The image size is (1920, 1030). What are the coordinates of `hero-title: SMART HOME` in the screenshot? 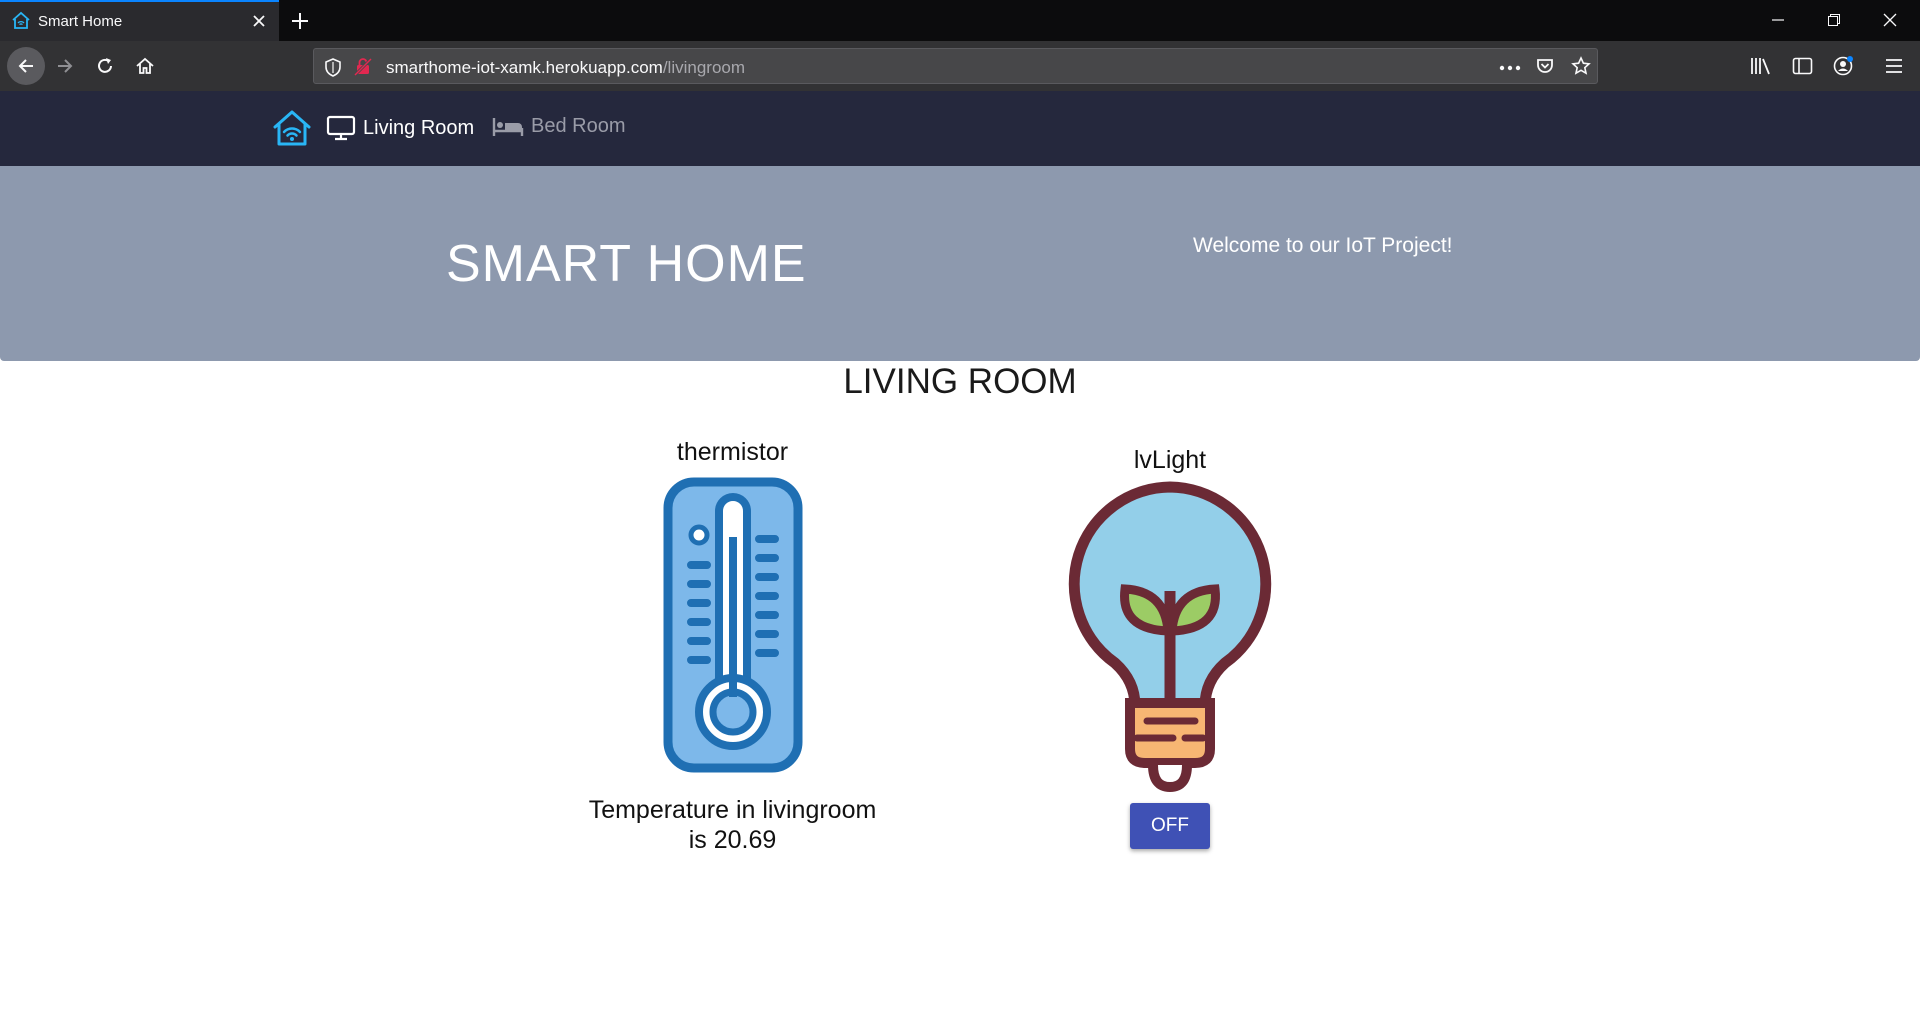 It's located at (626, 264).